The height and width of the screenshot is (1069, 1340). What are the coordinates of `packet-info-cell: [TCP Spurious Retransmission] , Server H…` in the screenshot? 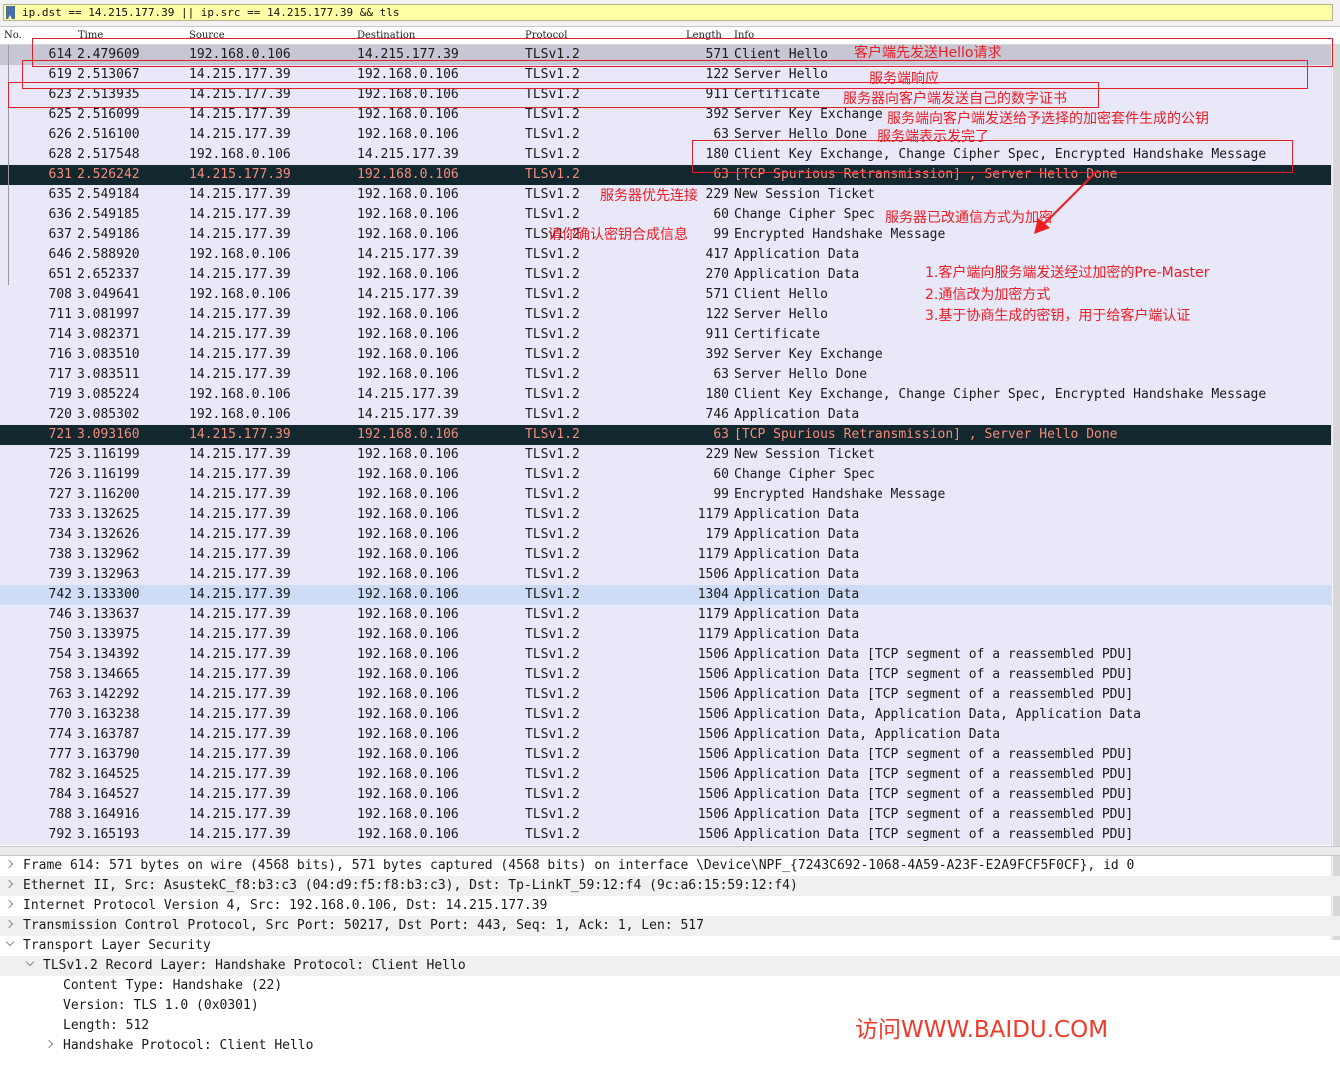 It's located at (926, 434).